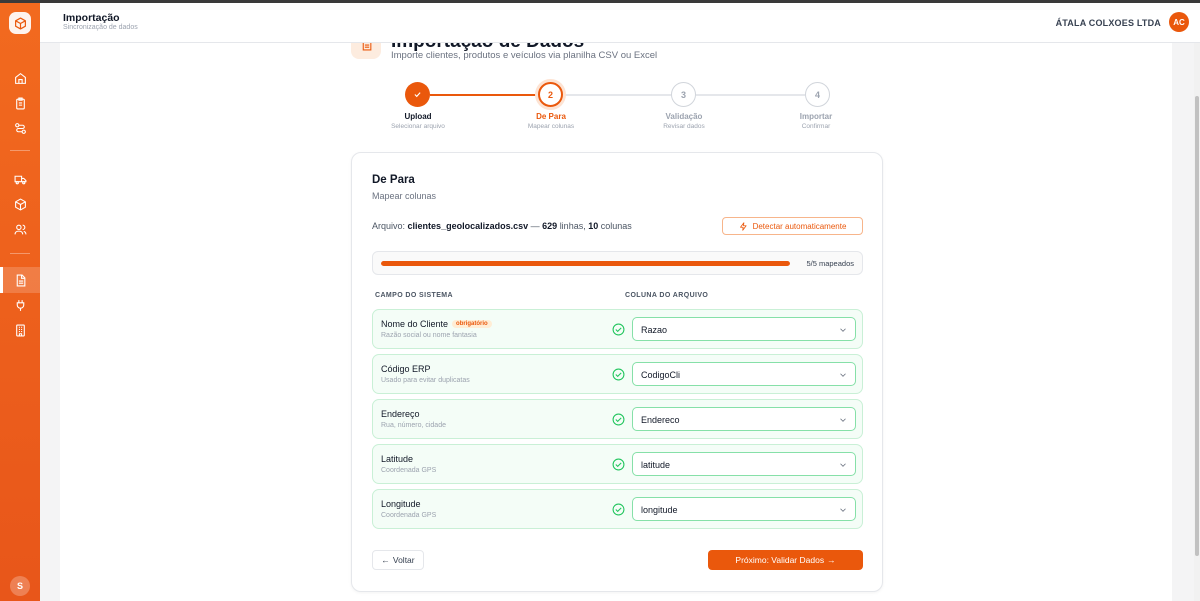 The width and height of the screenshot is (1200, 601). I want to click on progress-fill, so click(585, 263).